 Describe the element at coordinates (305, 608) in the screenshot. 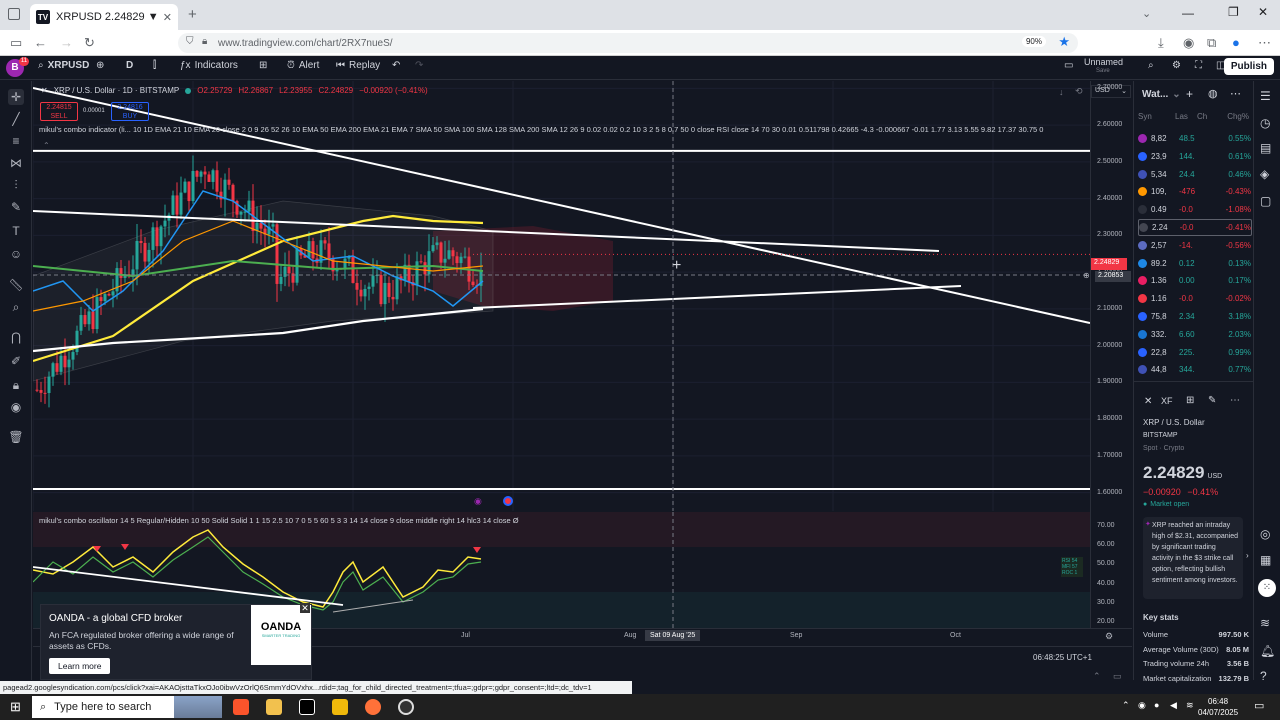

I see `close-ad-icon: ✕` at that location.